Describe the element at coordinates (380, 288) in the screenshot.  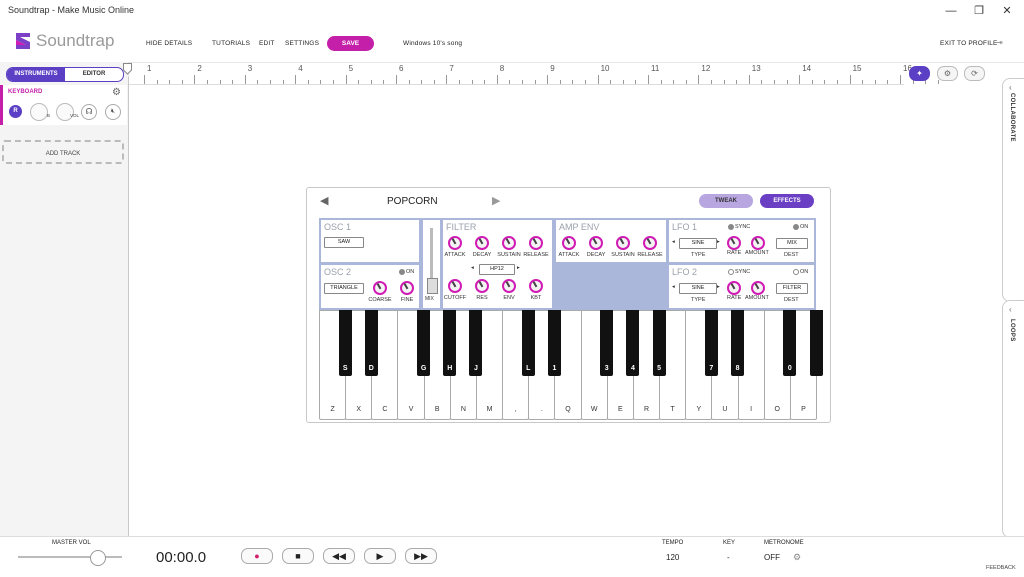
I see `coarse-knob` at that location.